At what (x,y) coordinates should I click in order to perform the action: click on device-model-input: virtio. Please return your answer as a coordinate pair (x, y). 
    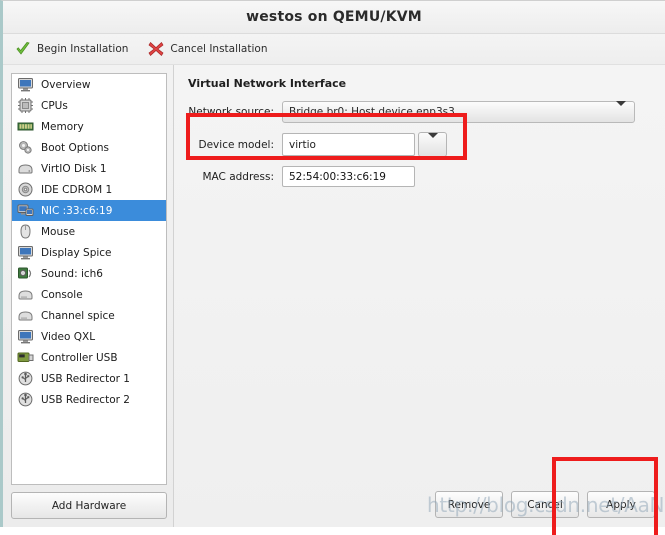
    Looking at the image, I should click on (348, 144).